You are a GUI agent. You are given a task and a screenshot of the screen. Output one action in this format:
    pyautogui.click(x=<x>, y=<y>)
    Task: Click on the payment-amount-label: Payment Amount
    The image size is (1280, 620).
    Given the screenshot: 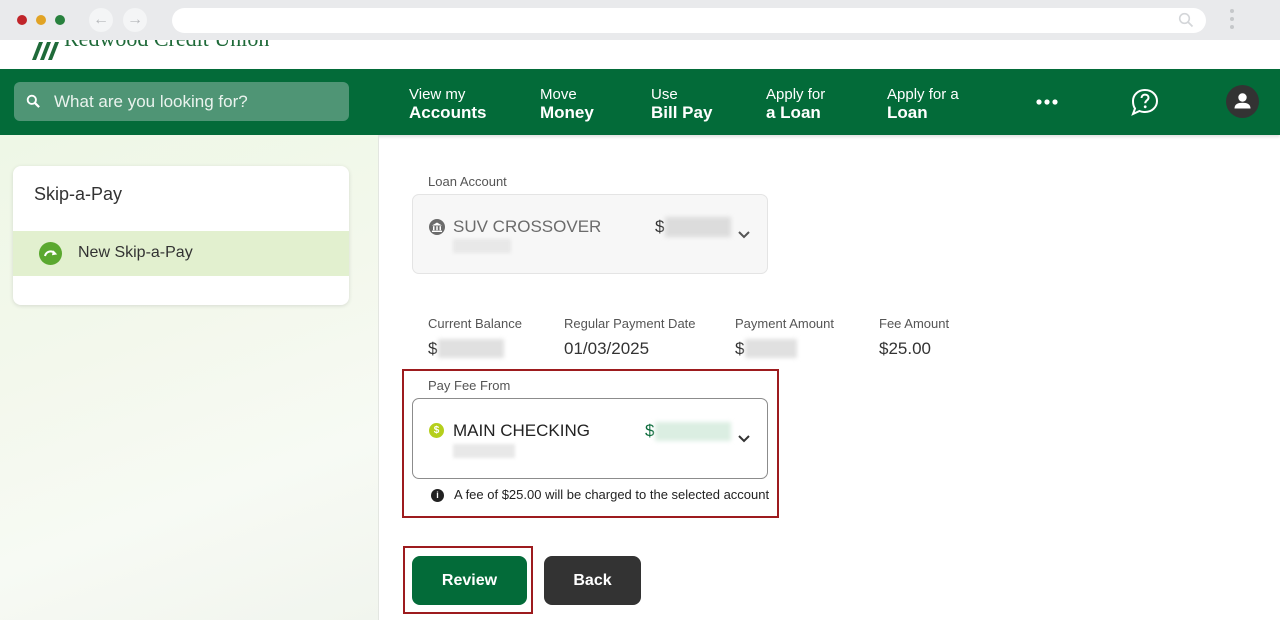 What is the action you would take?
    pyautogui.click(x=784, y=323)
    